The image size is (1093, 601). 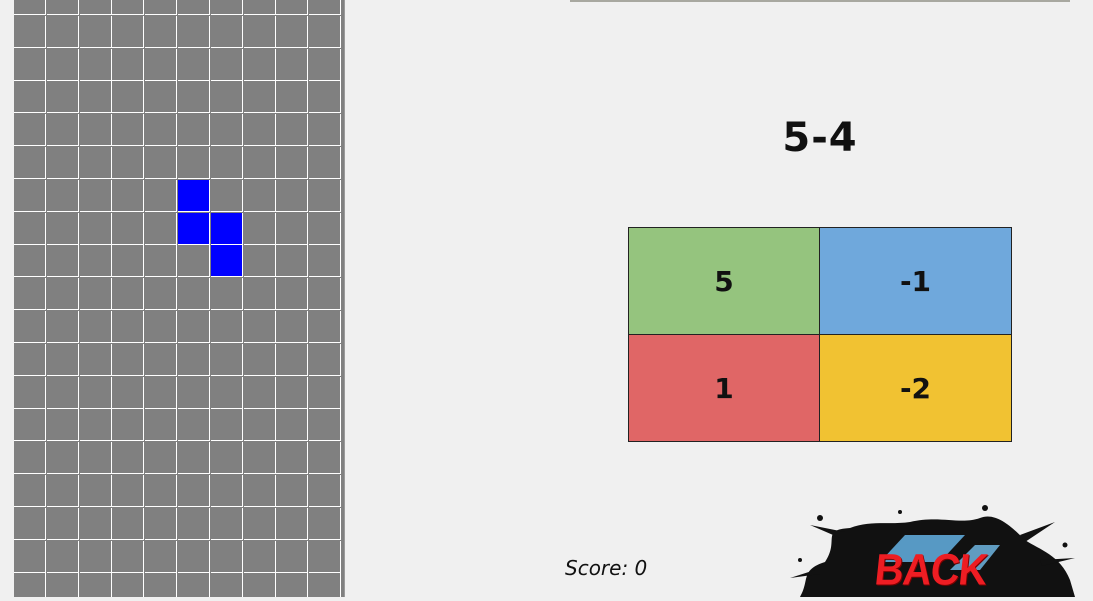 I want to click on answer-button-4: -2, so click(x=915, y=388).